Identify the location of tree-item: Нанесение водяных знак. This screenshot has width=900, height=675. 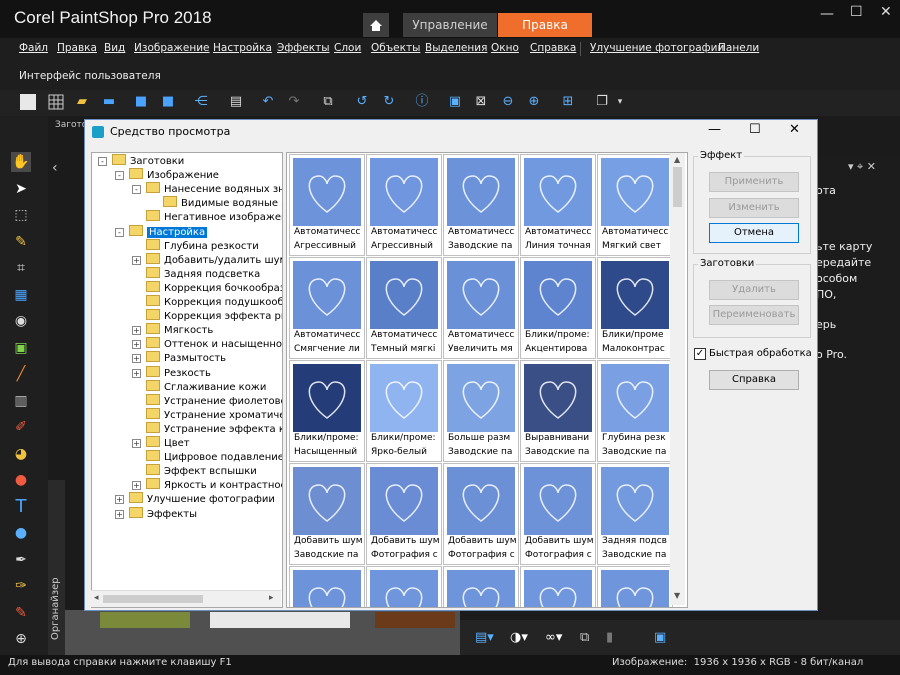
(214, 189).